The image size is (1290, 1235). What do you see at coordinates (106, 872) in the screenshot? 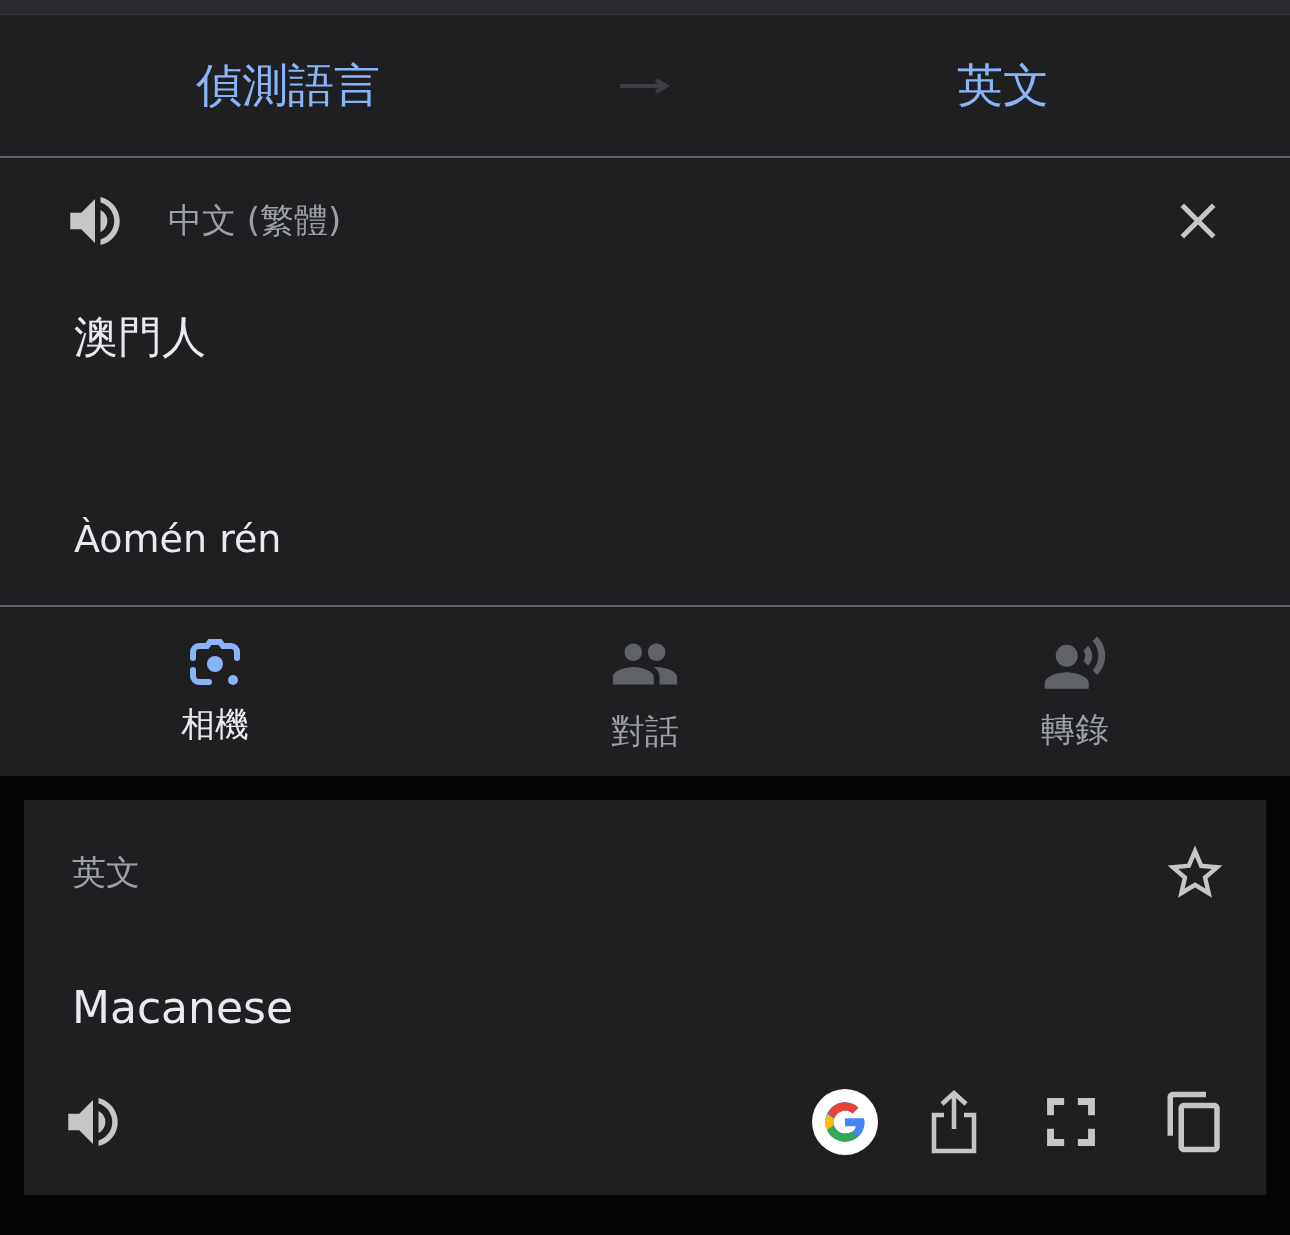
I see `target-language-label: 英文` at bounding box center [106, 872].